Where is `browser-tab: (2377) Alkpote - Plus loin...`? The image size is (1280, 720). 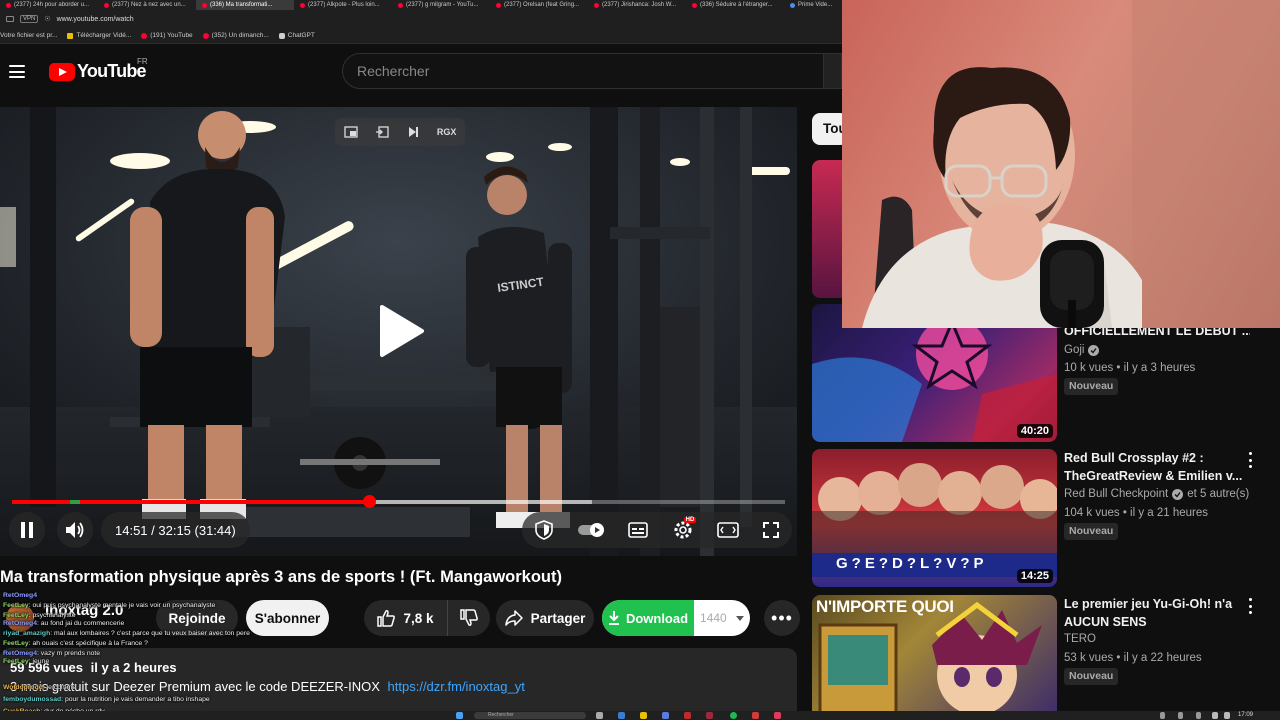
browser-tab: (2377) Alkpote - Plus loin... is located at coordinates (343, 5).